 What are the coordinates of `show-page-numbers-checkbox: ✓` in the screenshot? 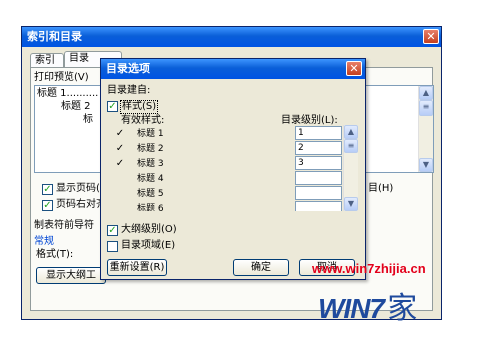 It's located at (47, 189).